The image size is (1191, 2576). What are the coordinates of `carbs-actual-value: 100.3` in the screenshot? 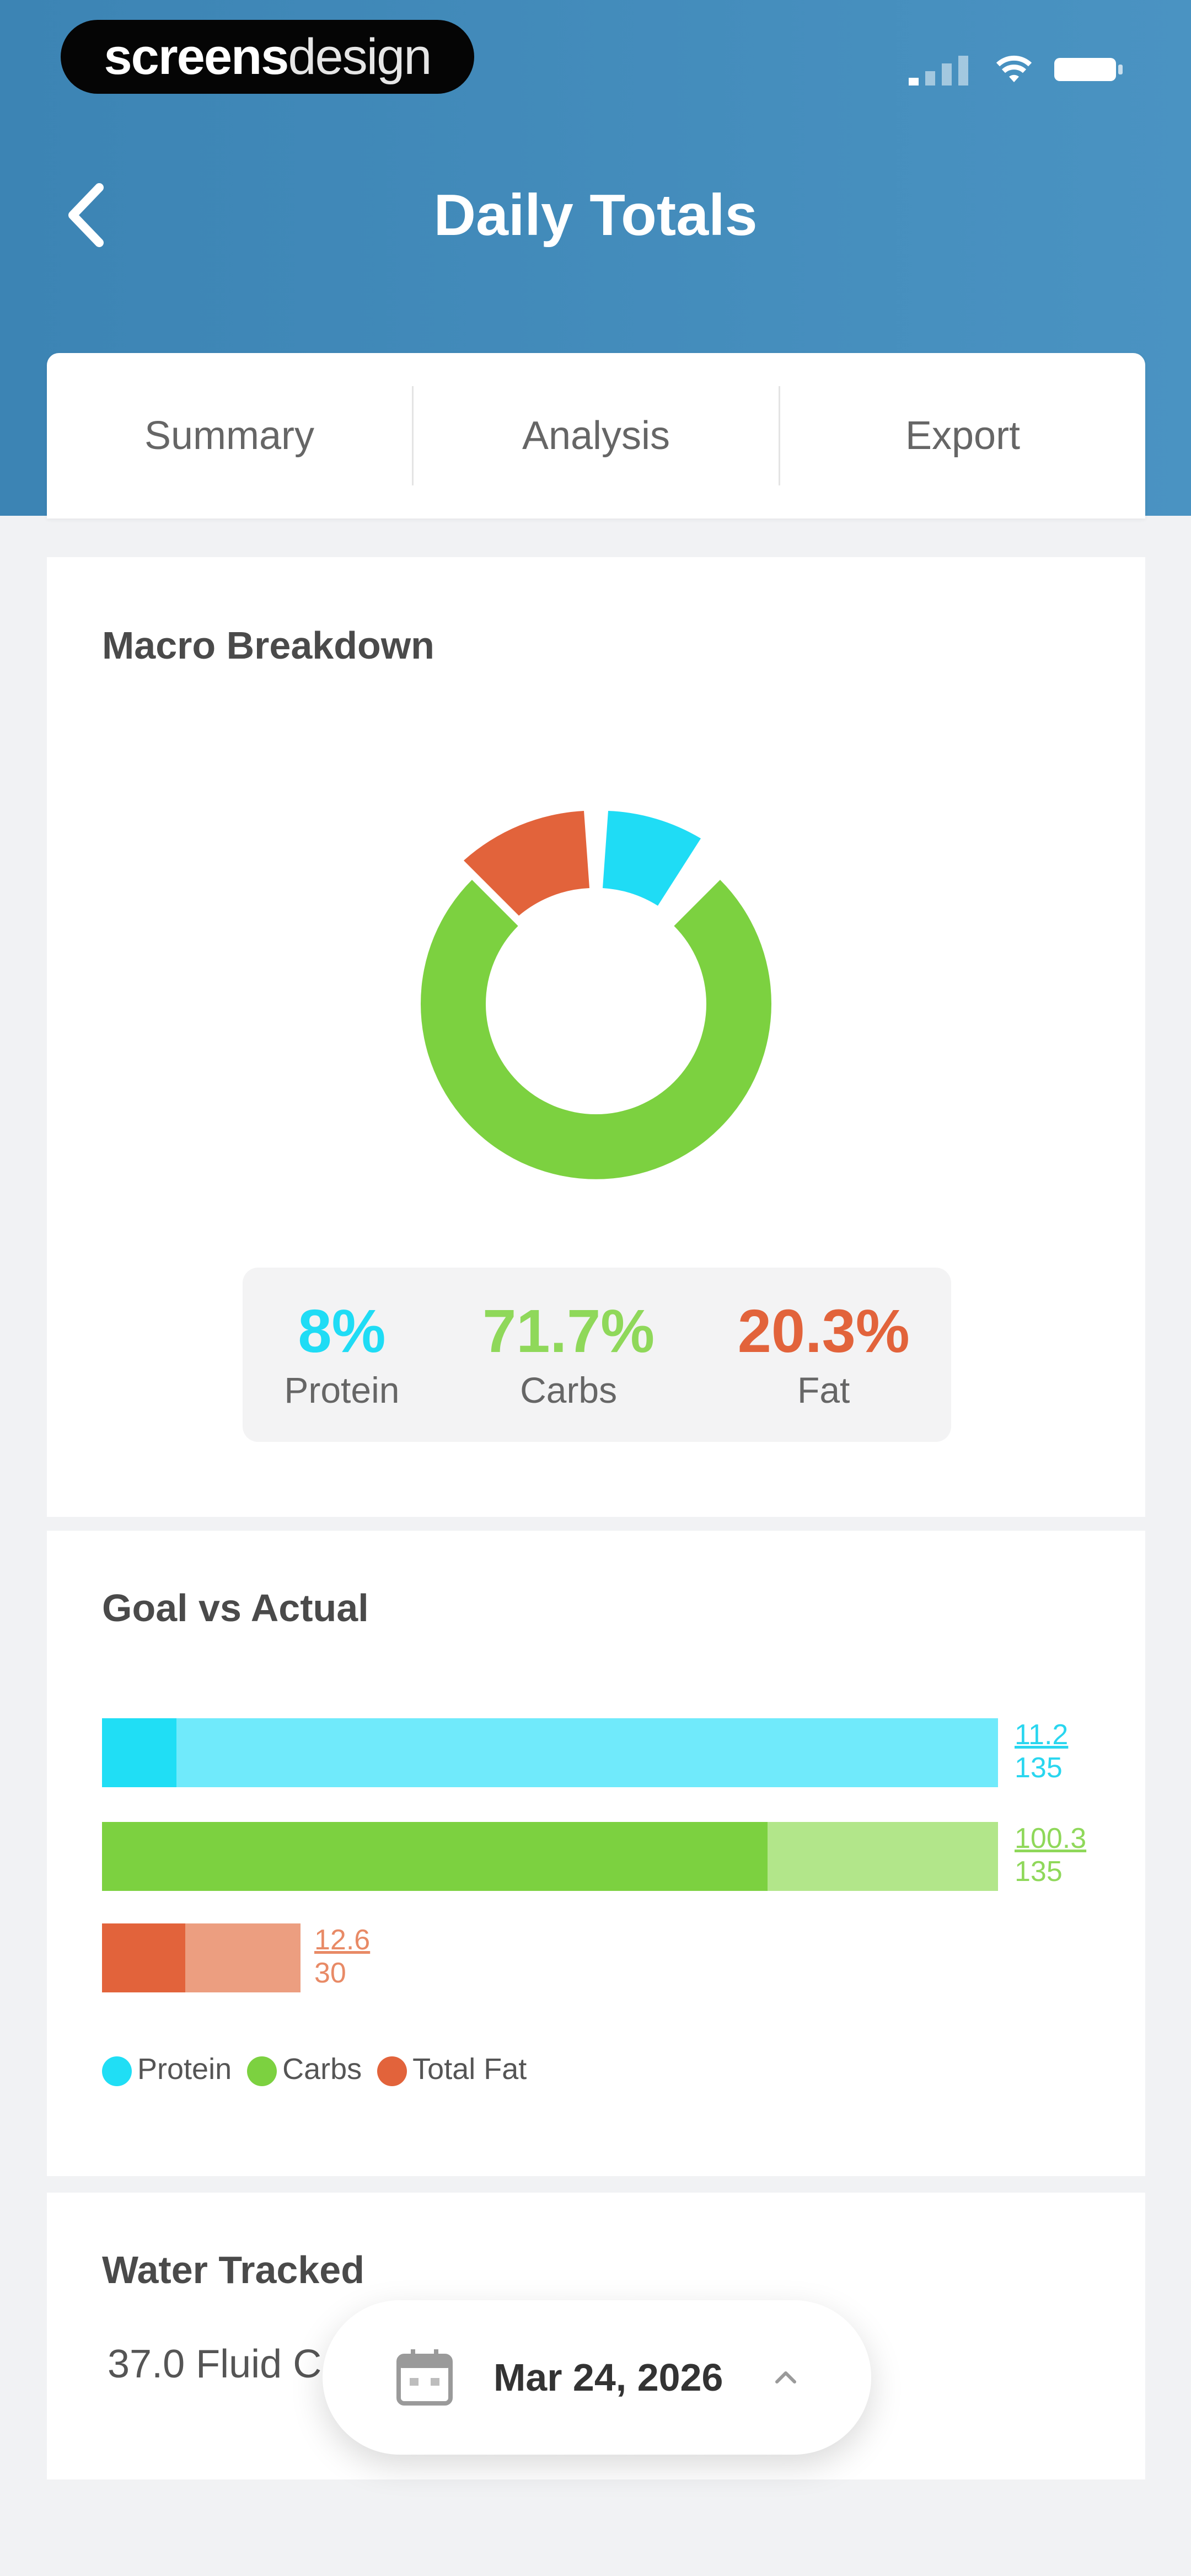 It's located at (1051, 1838).